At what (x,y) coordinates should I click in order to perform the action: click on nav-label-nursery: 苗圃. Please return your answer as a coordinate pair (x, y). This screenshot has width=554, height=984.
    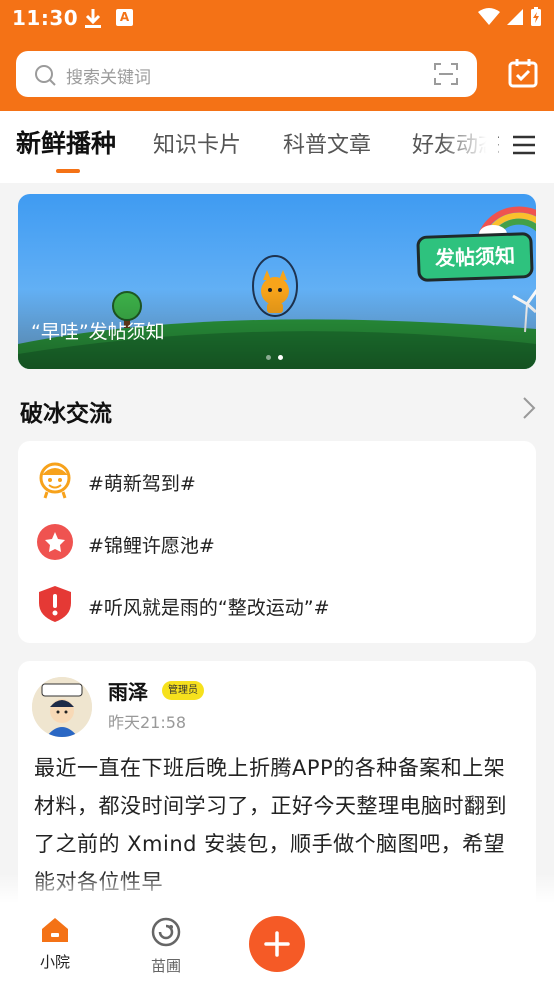
    Looking at the image, I should click on (165, 966).